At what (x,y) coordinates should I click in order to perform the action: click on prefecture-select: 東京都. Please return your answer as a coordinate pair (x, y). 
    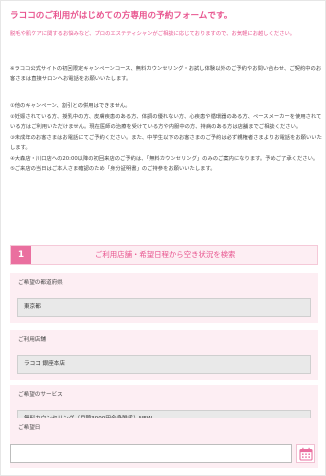
    Looking at the image, I should click on (164, 307).